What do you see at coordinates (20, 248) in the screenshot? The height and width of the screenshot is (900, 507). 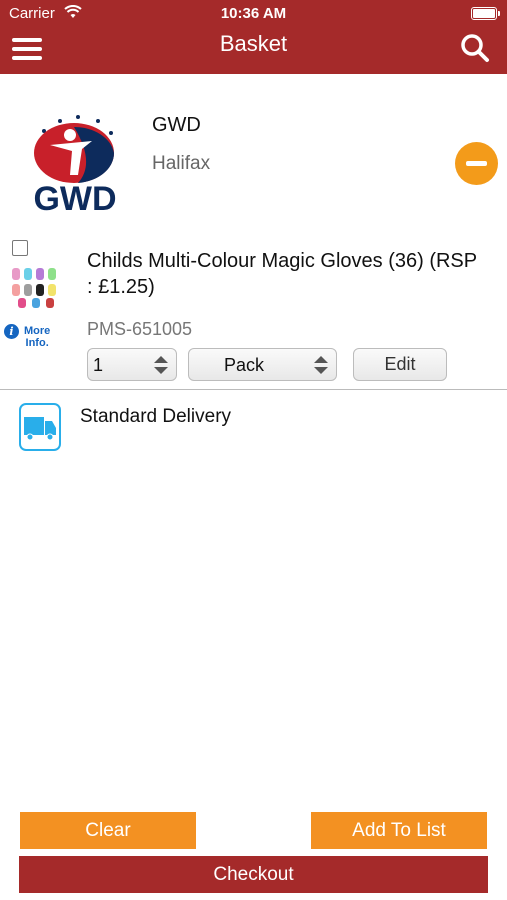 I see `item-select-checkbox` at bounding box center [20, 248].